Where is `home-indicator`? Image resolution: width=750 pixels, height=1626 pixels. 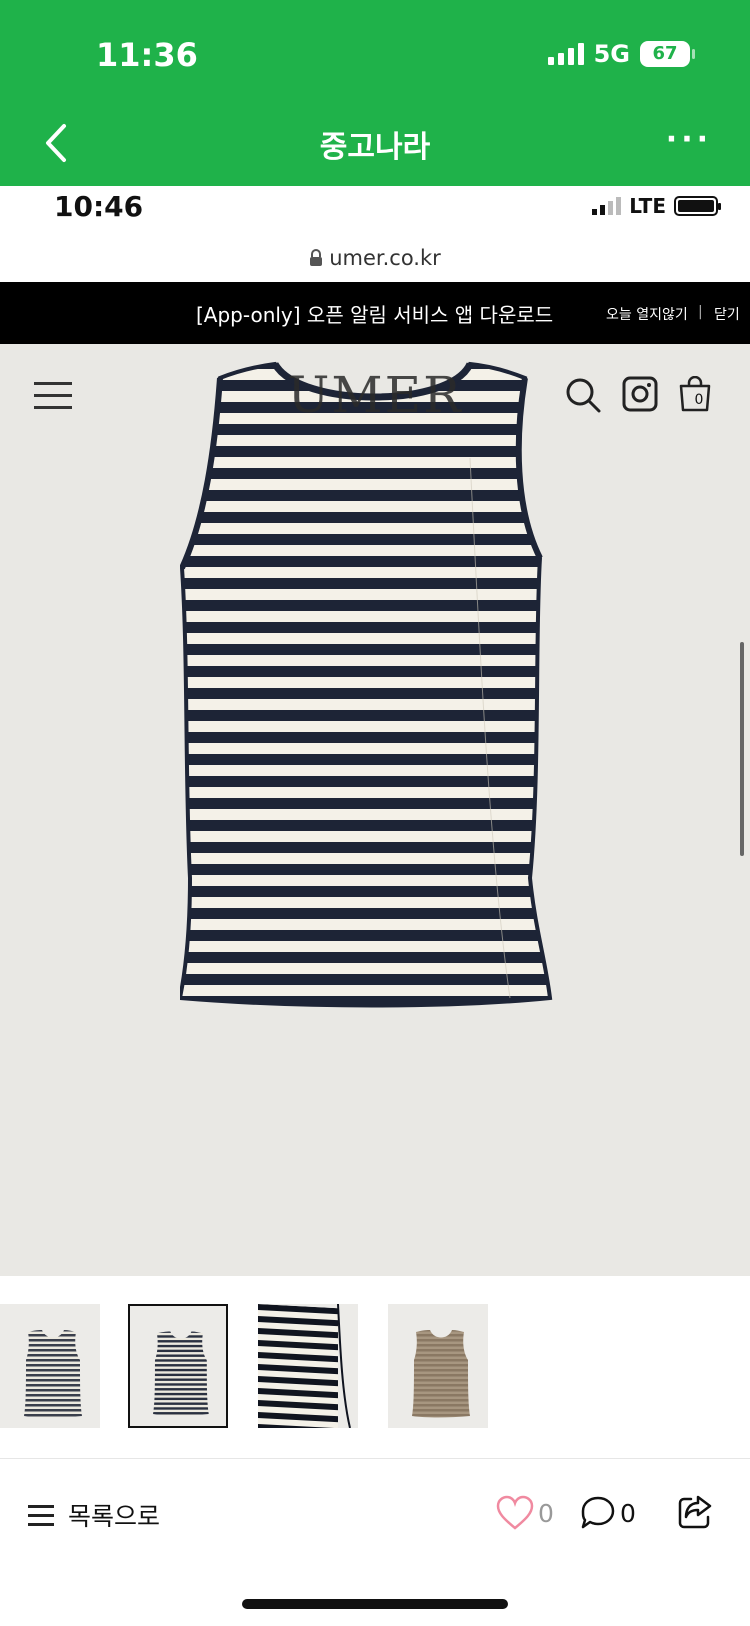 home-indicator is located at coordinates (375, 1604).